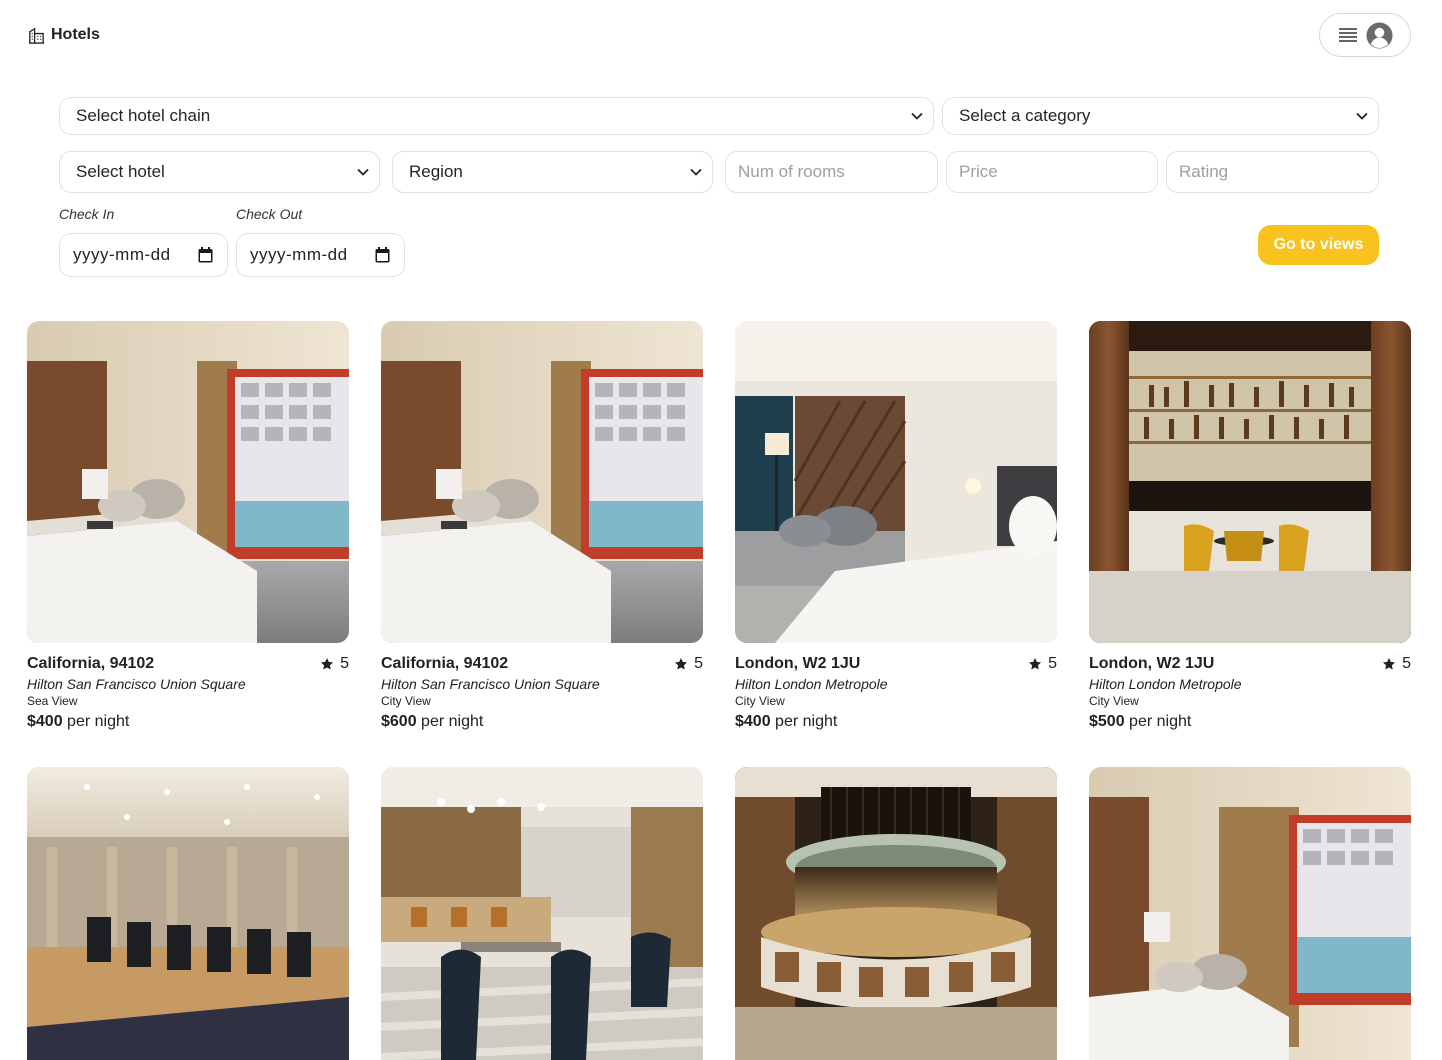  I want to click on hotel-cafe-image, so click(542, 913).